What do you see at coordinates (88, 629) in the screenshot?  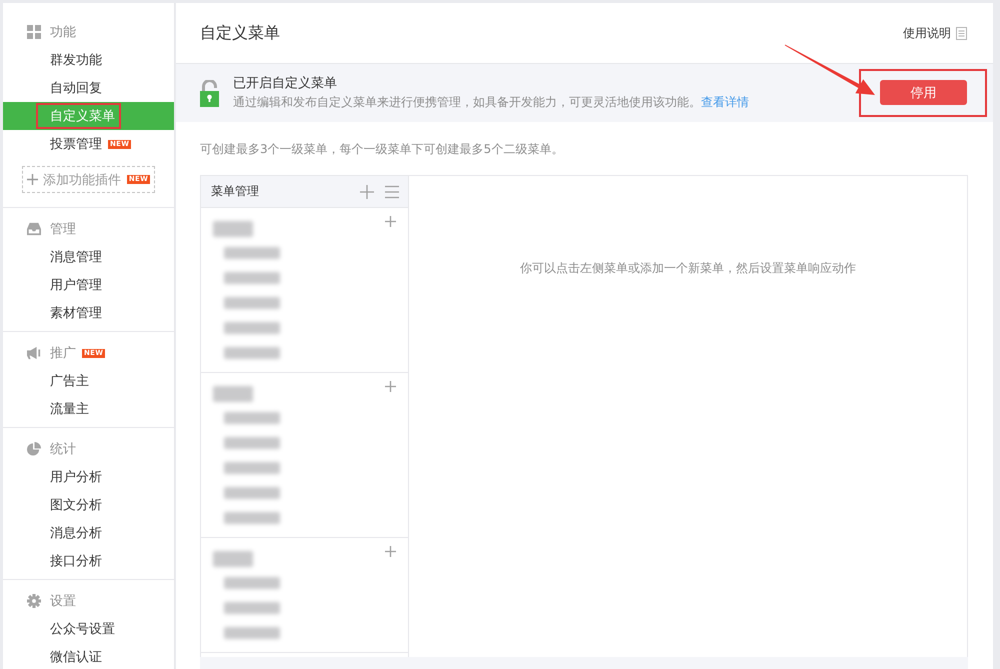 I see `sidebar-item: 公众号设置` at bounding box center [88, 629].